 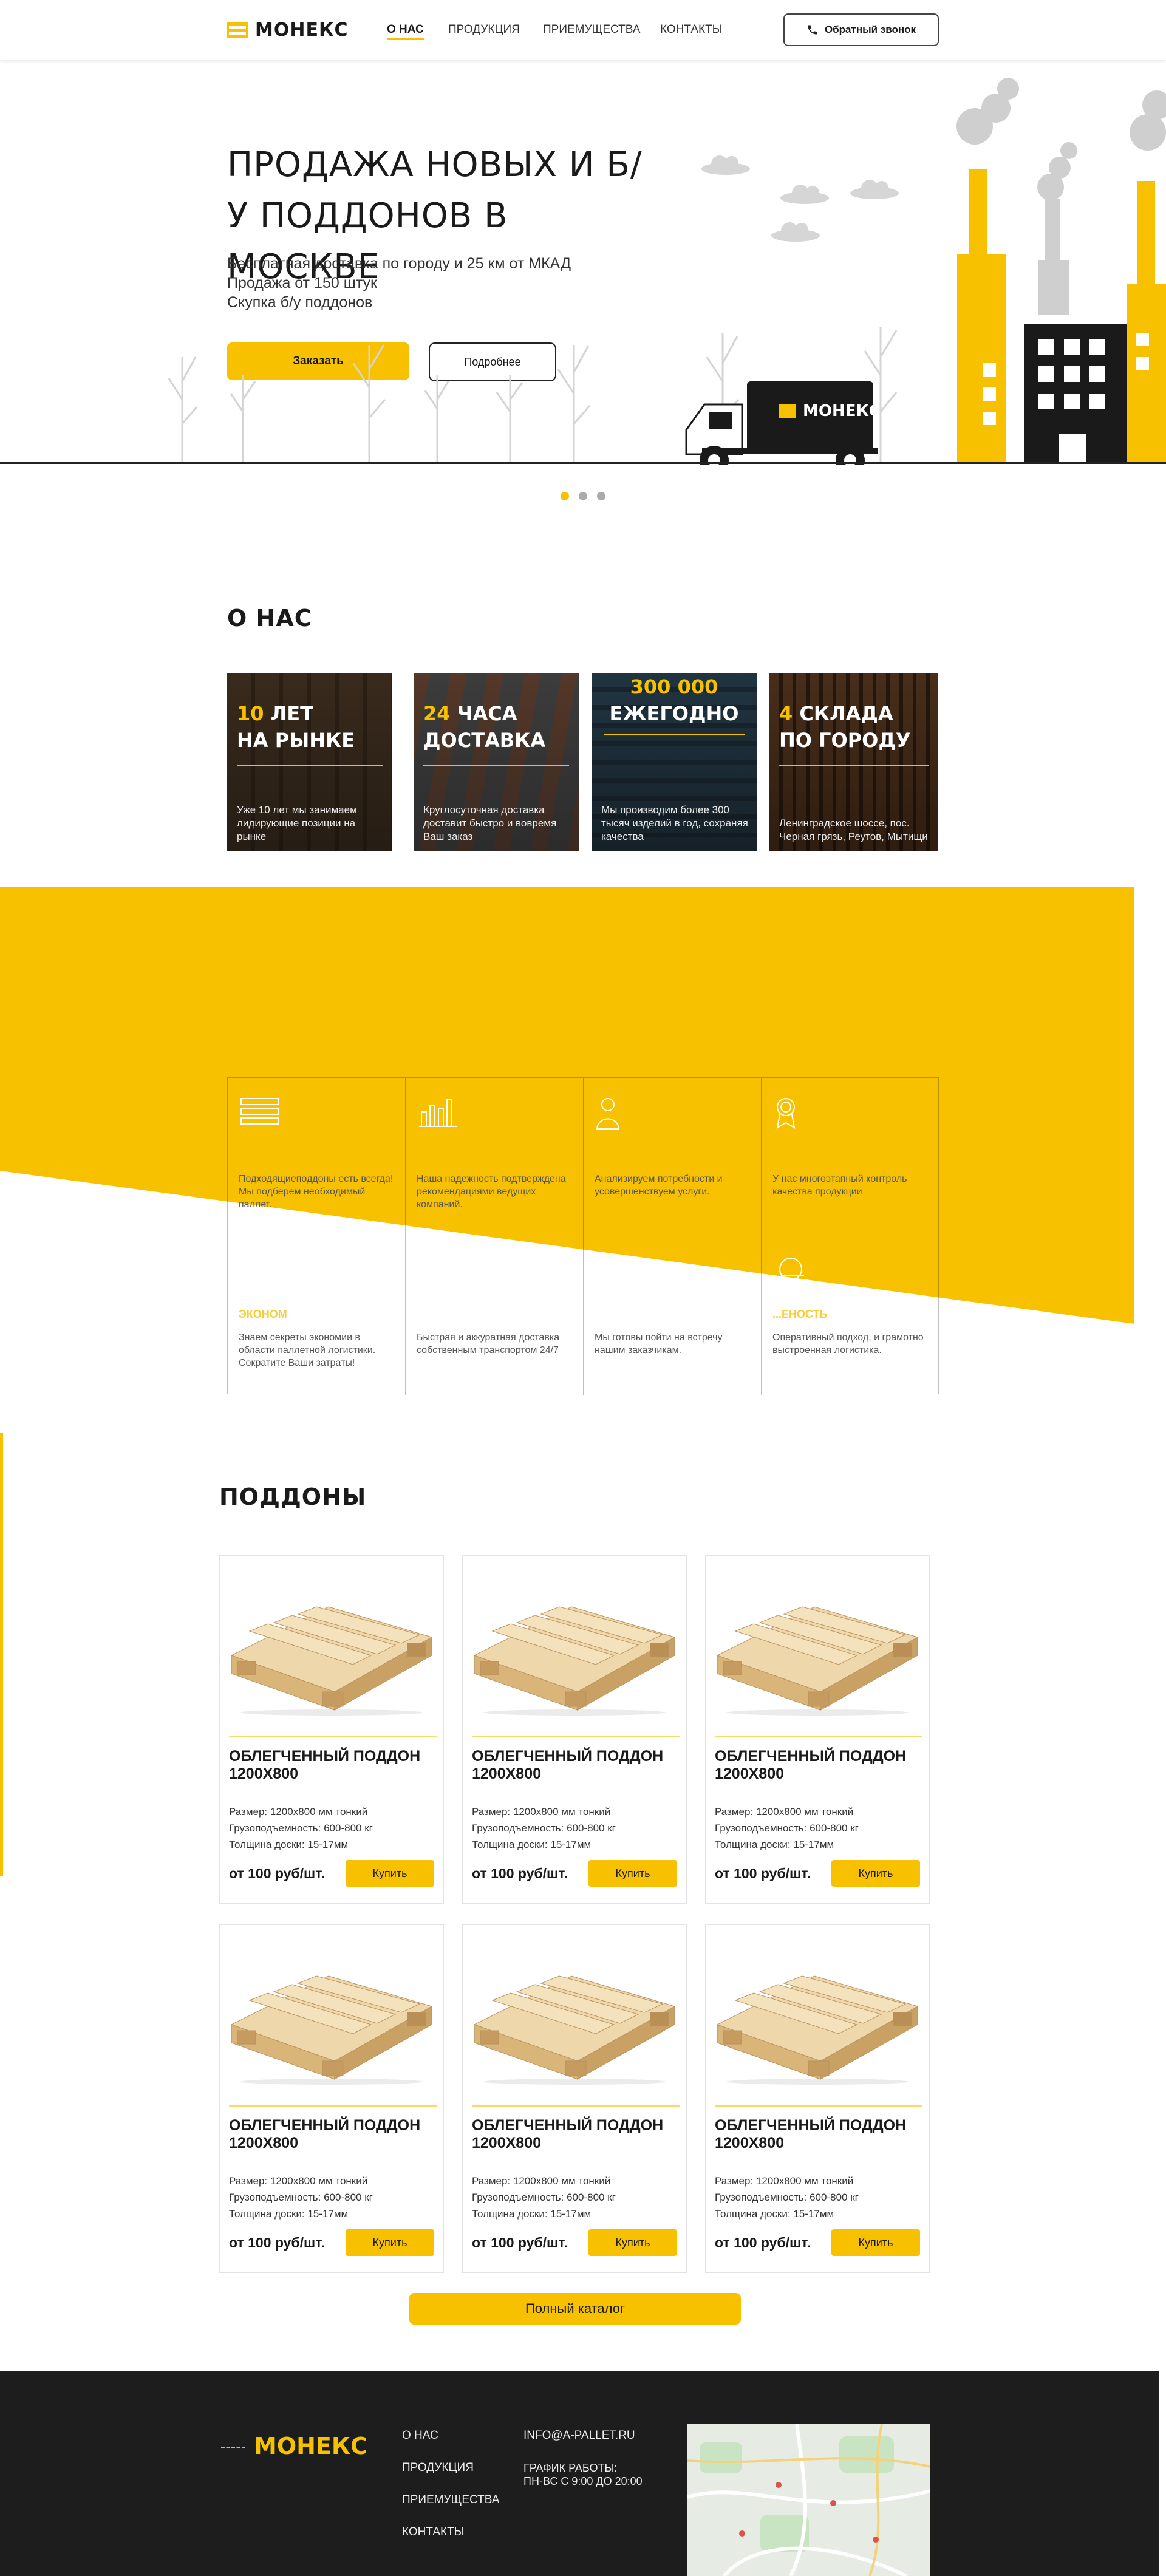 I want to click on about-card-number: 4, so click(x=786, y=714).